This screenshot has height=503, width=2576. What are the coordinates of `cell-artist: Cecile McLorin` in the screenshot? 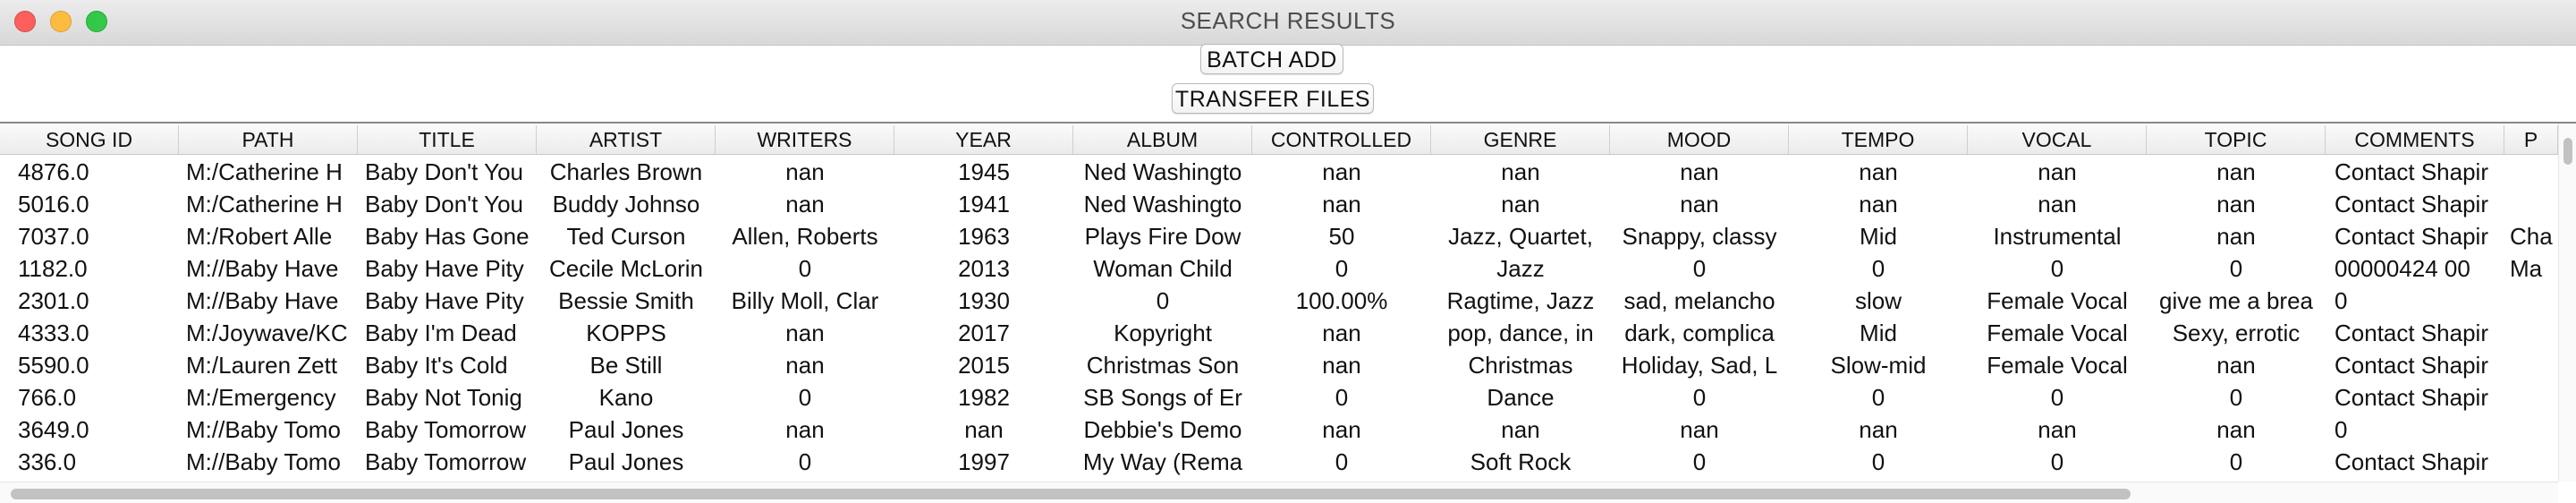 It's located at (626, 268).